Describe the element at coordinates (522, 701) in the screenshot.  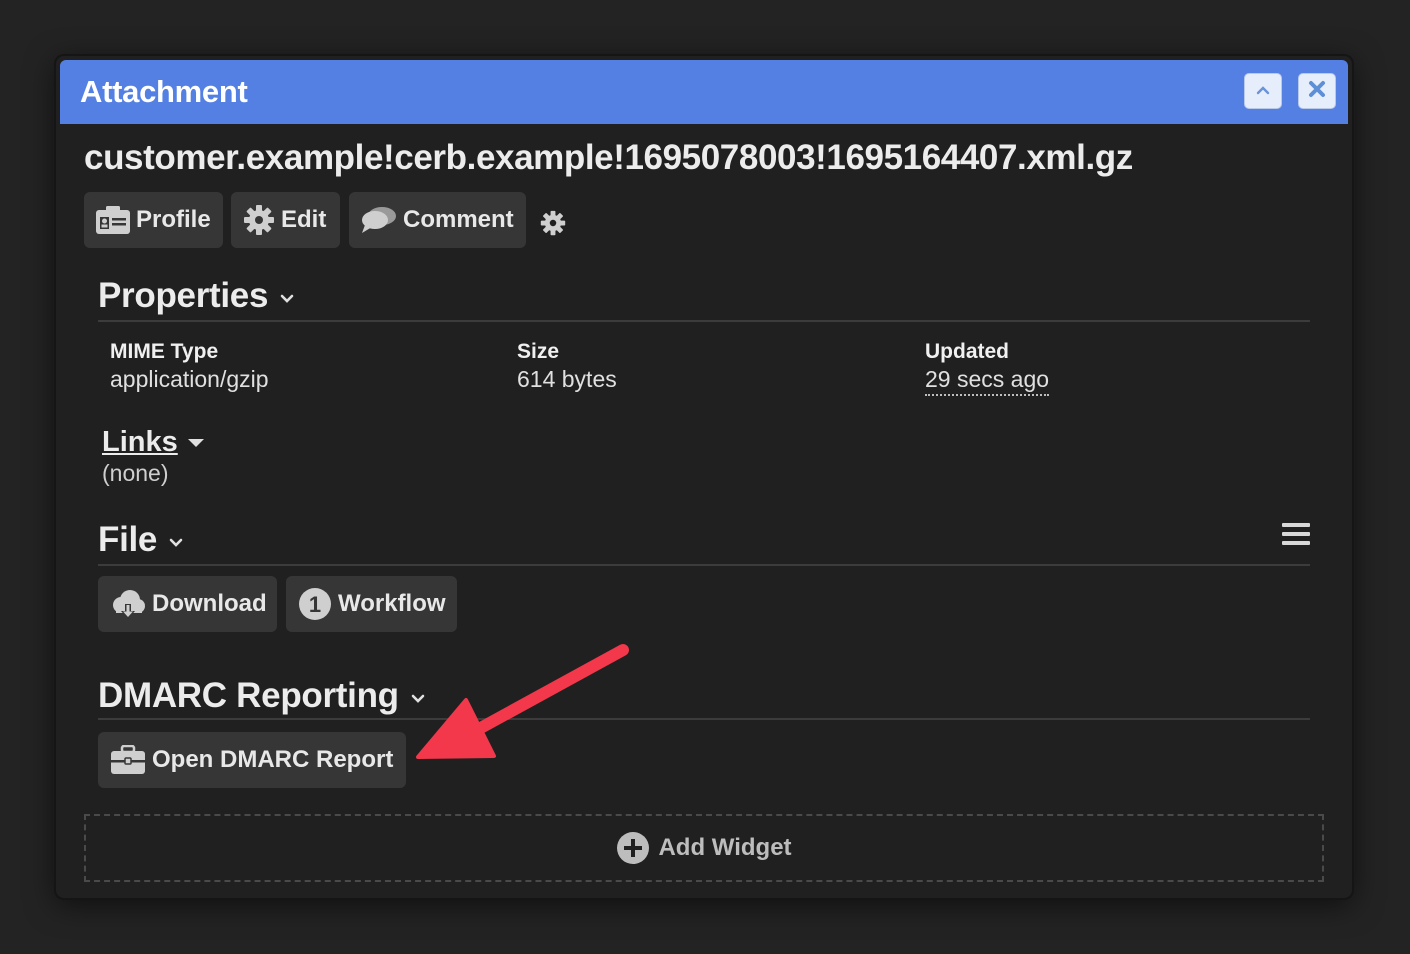
I see `annotation-arrow` at that location.